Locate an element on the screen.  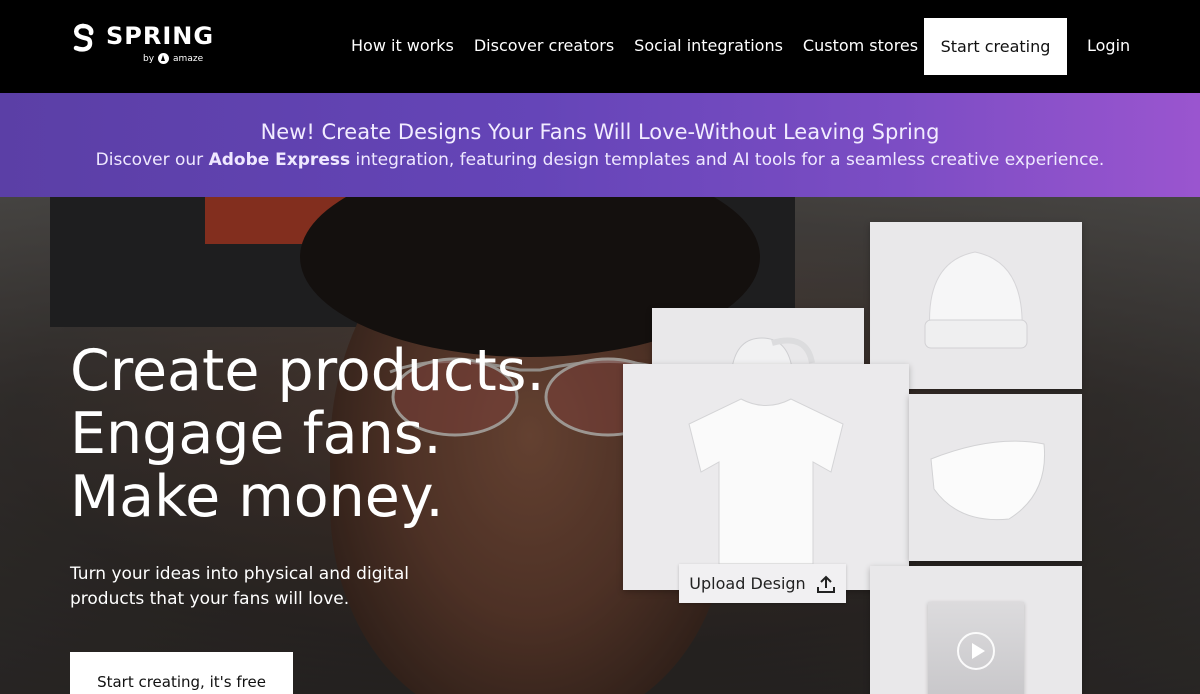
brand-byline: by amaze is located at coordinates (173, 58).